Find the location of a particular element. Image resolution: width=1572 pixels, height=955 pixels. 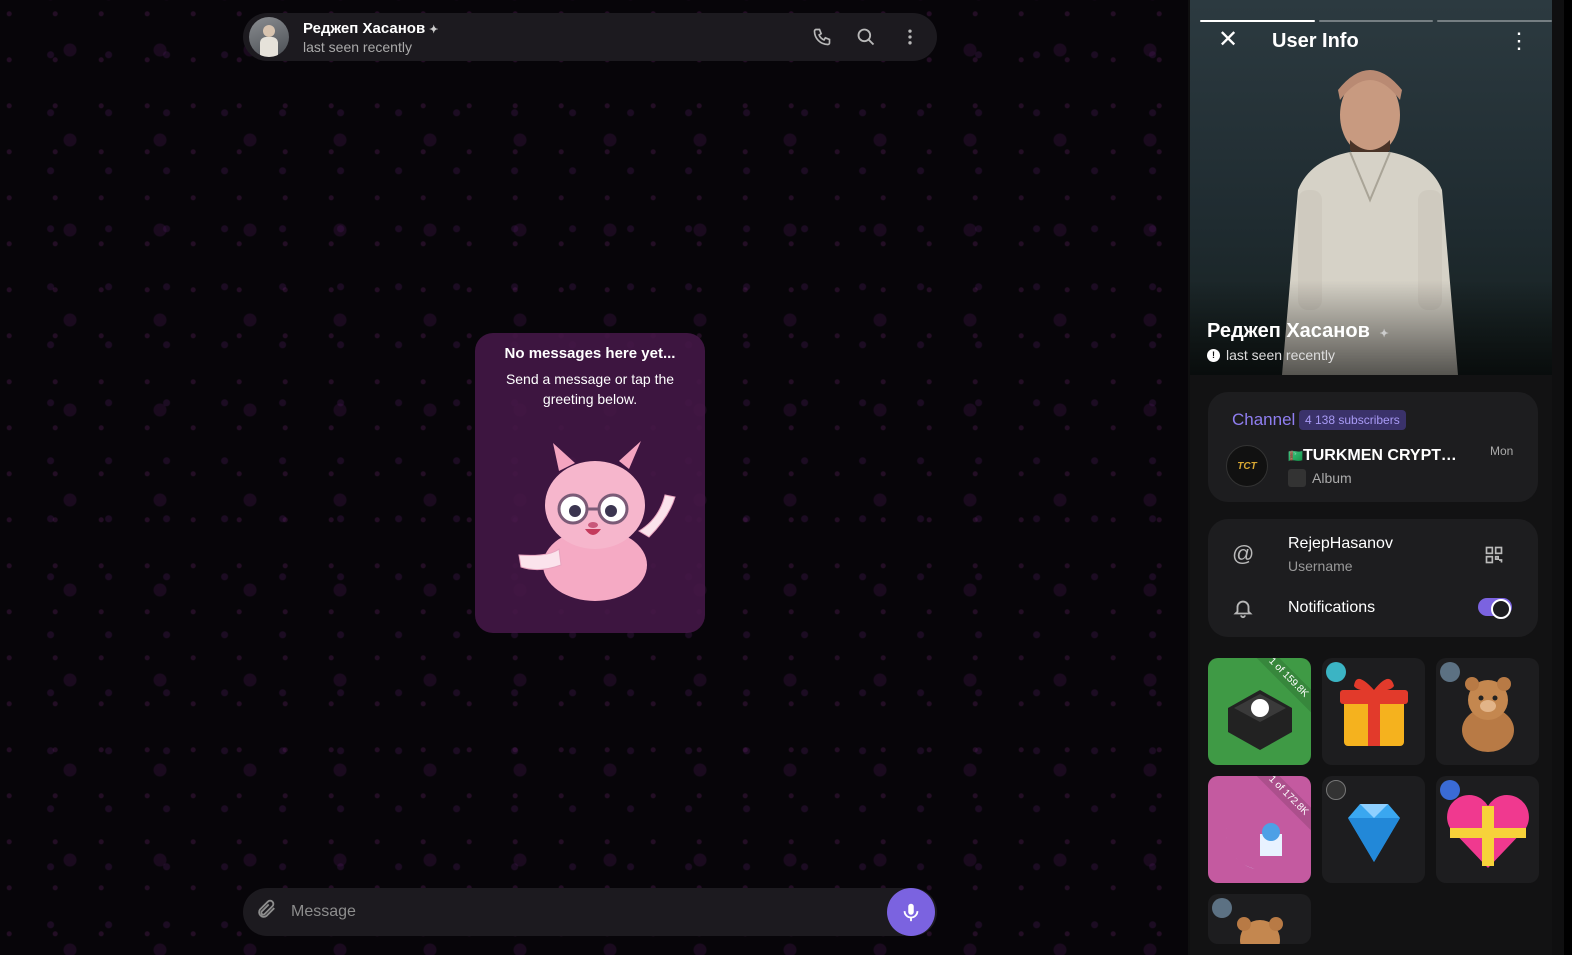

album-thumb is located at coordinates (1297, 478).